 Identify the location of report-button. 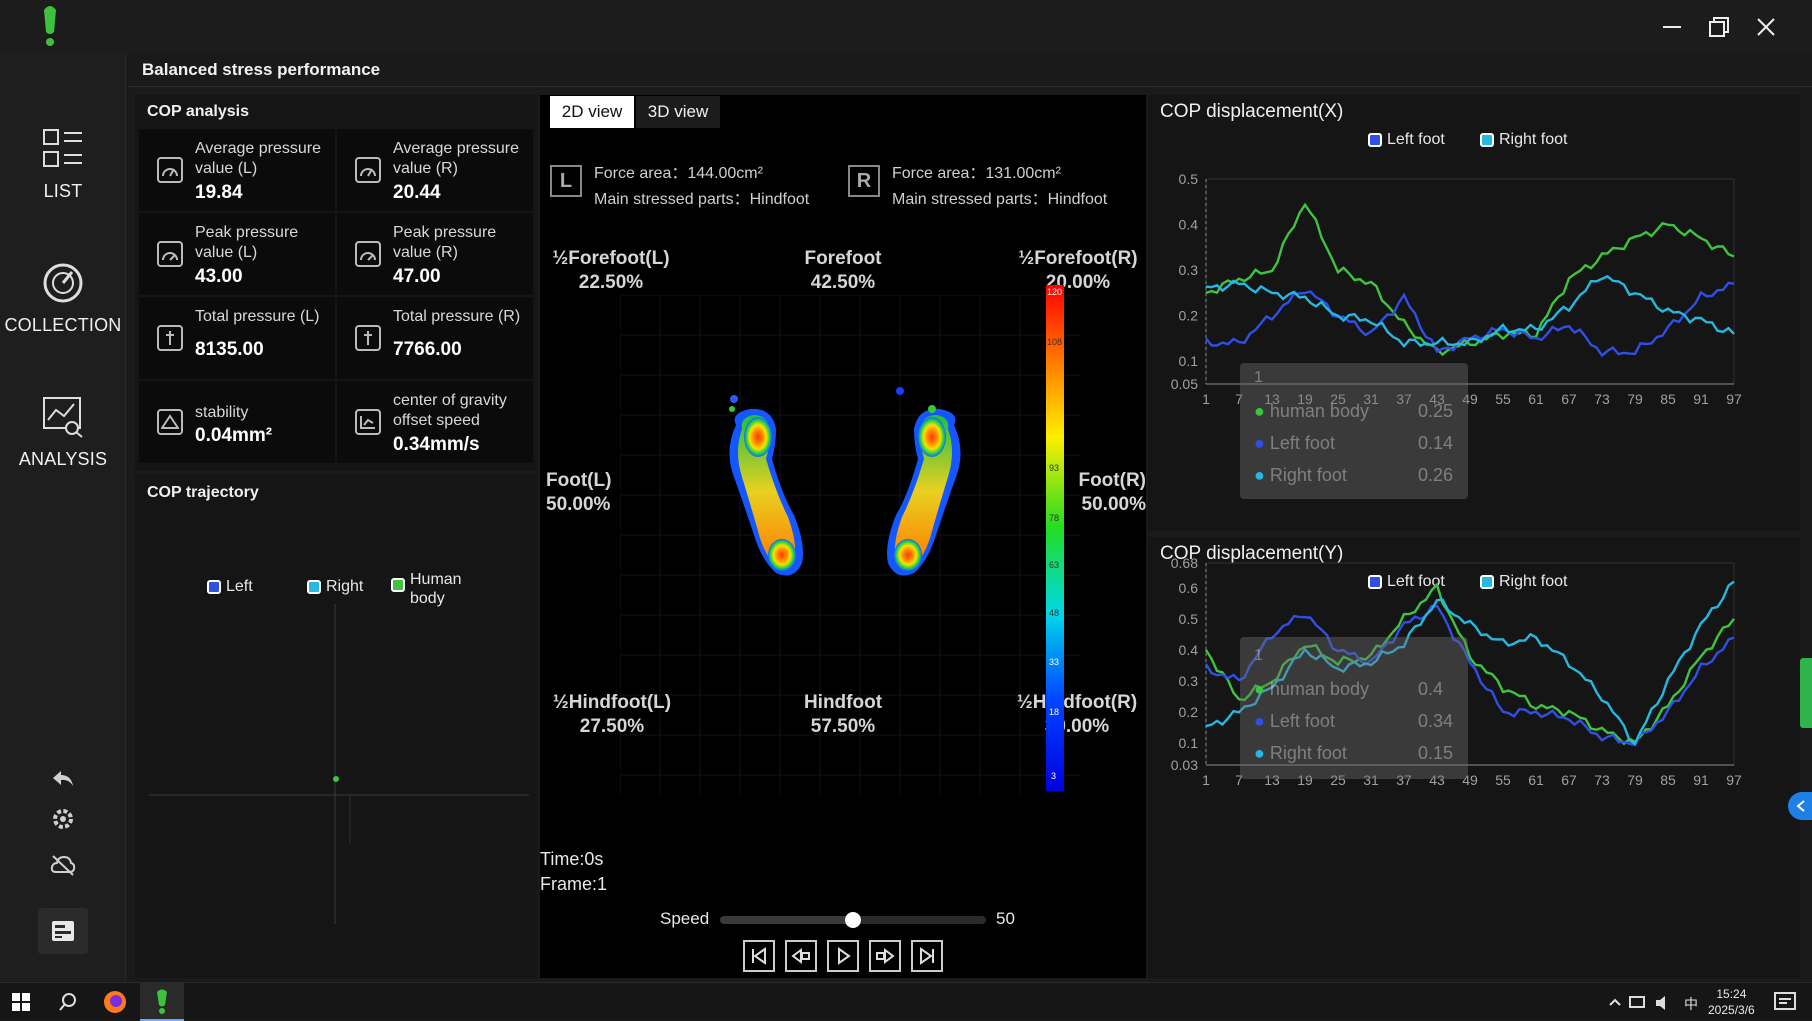
(63, 931).